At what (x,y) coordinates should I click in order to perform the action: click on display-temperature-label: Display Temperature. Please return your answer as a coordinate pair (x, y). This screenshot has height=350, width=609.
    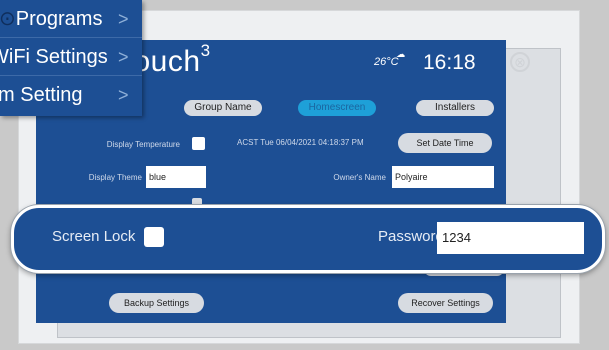
    Looking at the image, I should click on (143, 144).